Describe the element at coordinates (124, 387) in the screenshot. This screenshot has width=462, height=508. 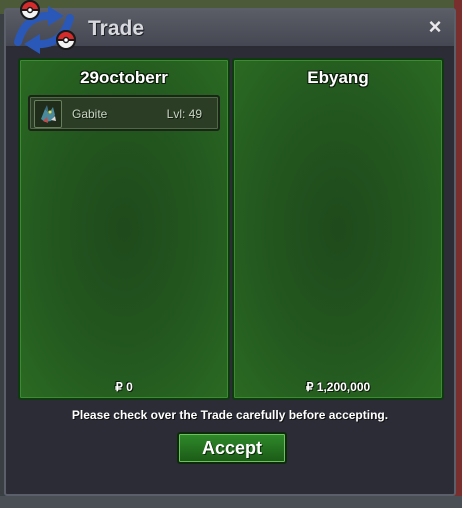
I see `left-money-offer: ₽ 0` at that location.